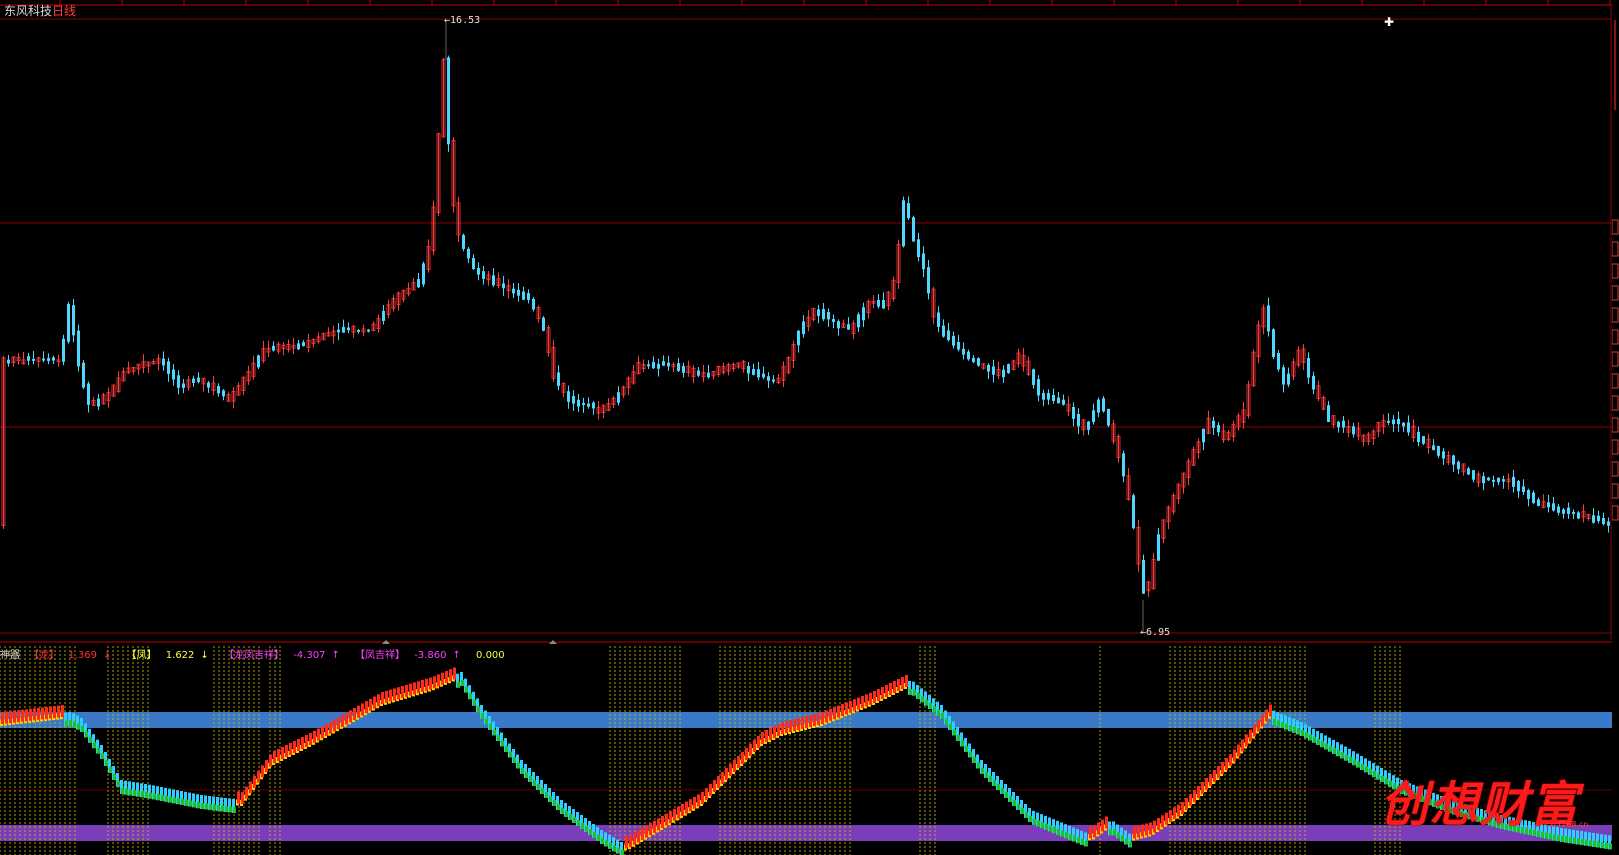 The width and height of the screenshot is (1619, 855). I want to click on indicator-name: 神器, so click(10, 655).